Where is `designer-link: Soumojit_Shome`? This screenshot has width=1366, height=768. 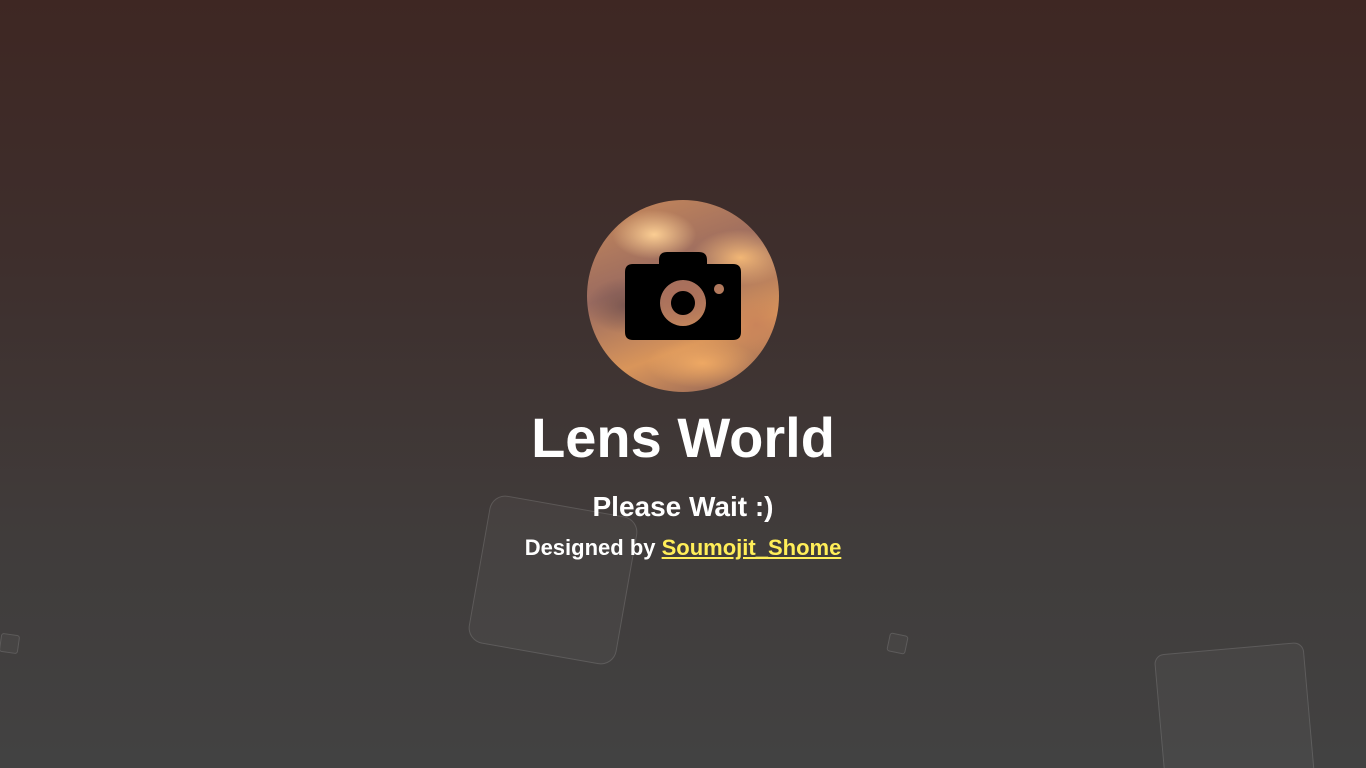 designer-link: Soumojit_Shome is located at coordinates (752, 547).